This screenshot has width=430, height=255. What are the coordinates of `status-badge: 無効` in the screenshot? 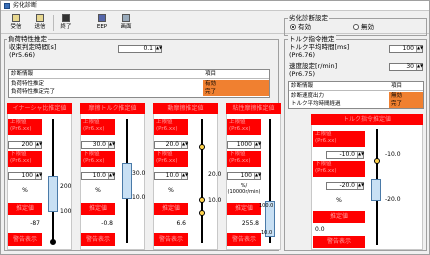 It's located at (406, 96).